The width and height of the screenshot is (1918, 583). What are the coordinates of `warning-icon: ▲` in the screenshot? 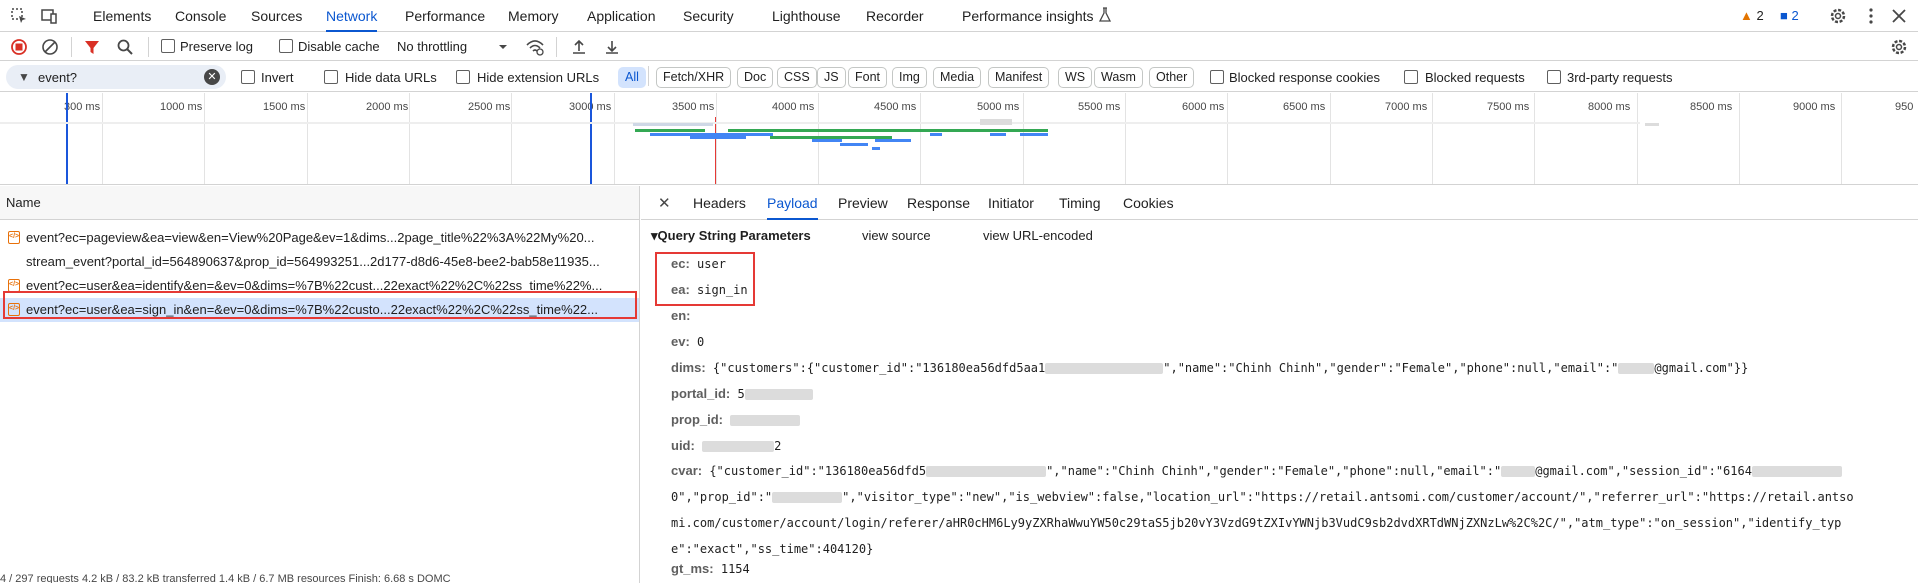 It's located at (1746, 15).